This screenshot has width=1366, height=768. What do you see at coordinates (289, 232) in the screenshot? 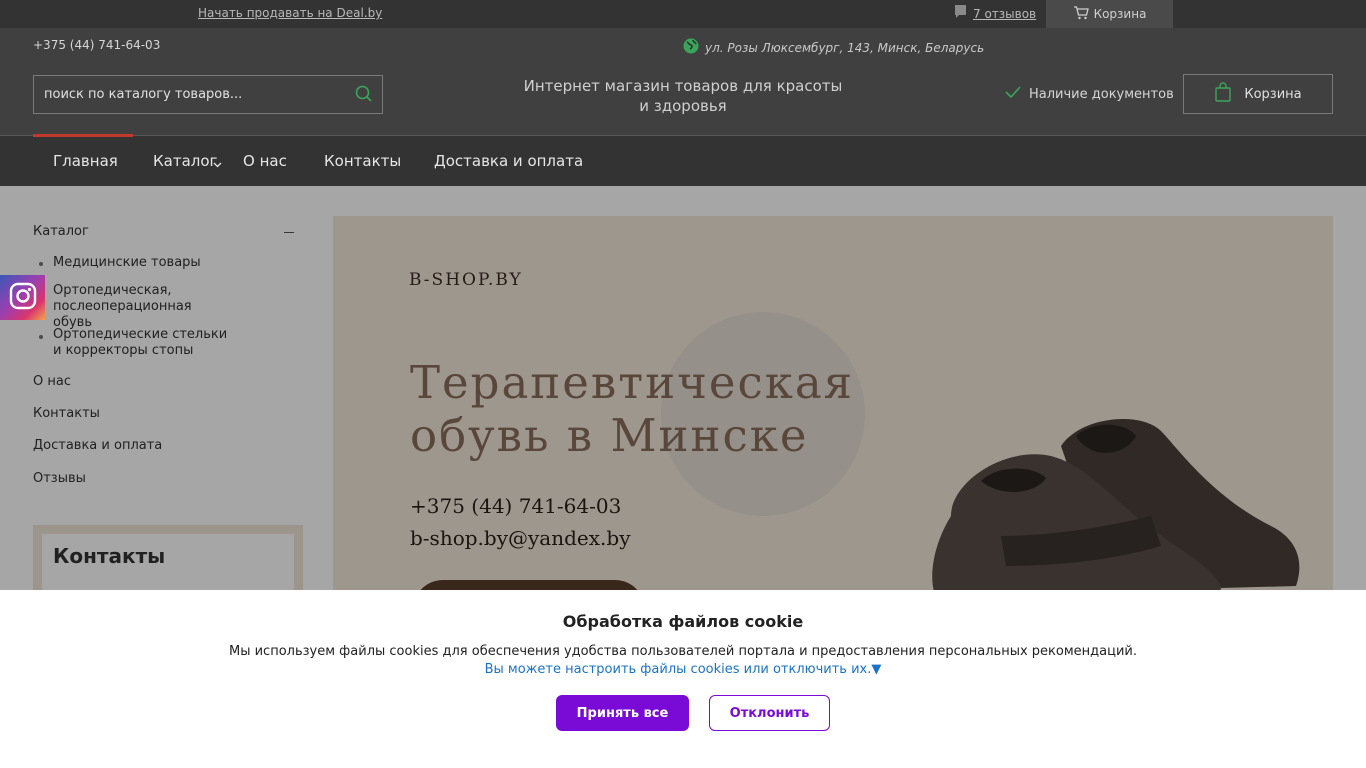
I see `collapse-icon` at bounding box center [289, 232].